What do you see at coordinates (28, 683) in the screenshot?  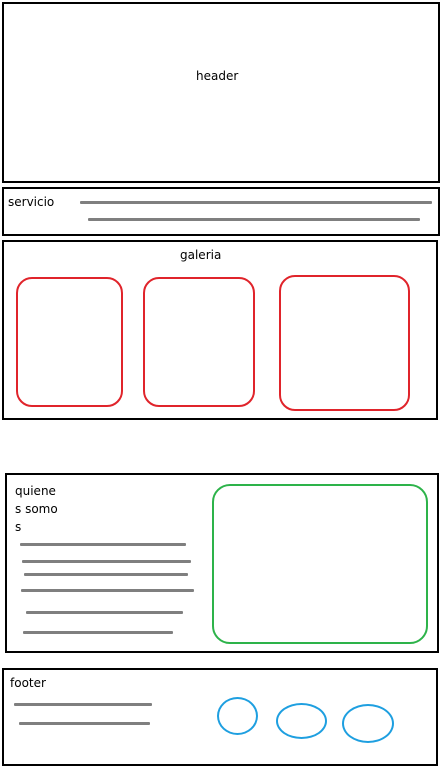 I see `footer-label: footer` at bounding box center [28, 683].